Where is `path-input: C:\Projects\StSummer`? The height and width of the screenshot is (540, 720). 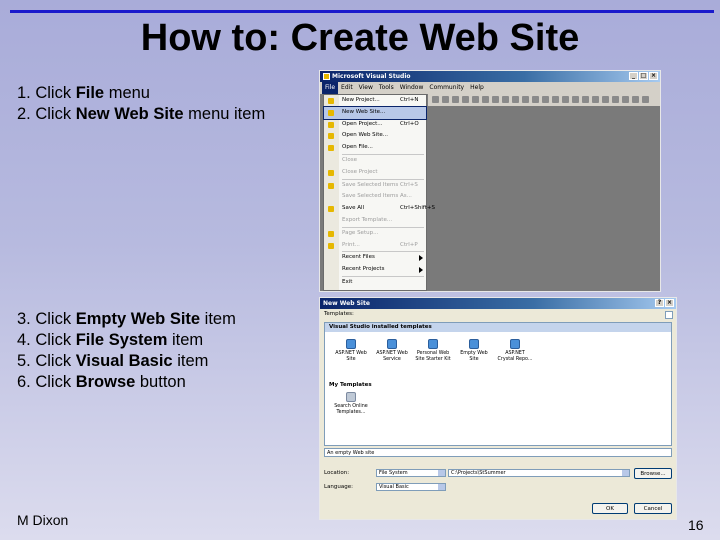
path-input: C:\Projects\StSummer is located at coordinates (539, 473).